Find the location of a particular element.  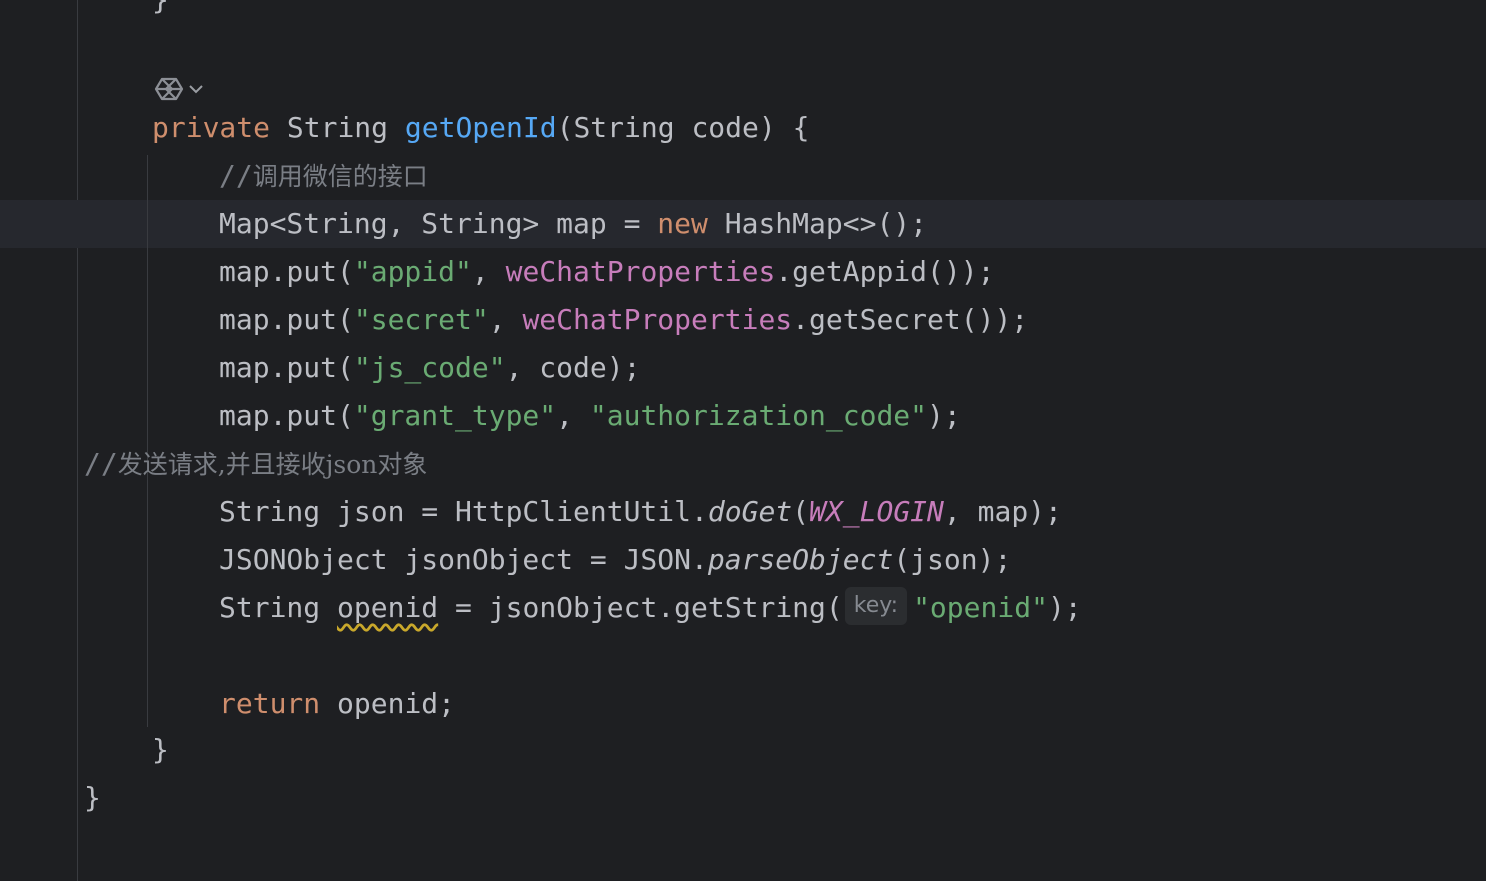

code-text: HashMap<>(); is located at coordinates (817, 223).